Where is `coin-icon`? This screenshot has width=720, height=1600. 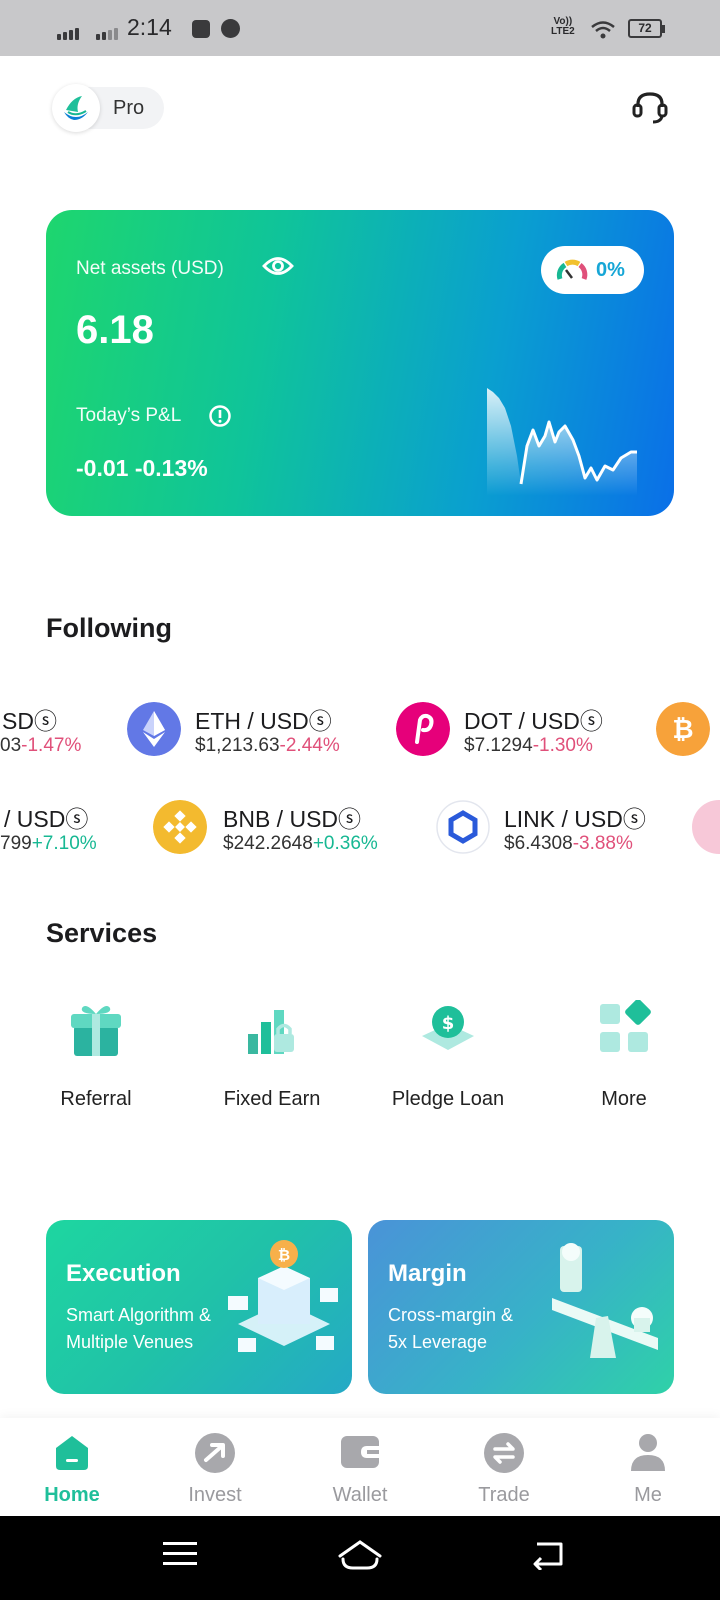
coin-icon is located at coordinates (706, 827).